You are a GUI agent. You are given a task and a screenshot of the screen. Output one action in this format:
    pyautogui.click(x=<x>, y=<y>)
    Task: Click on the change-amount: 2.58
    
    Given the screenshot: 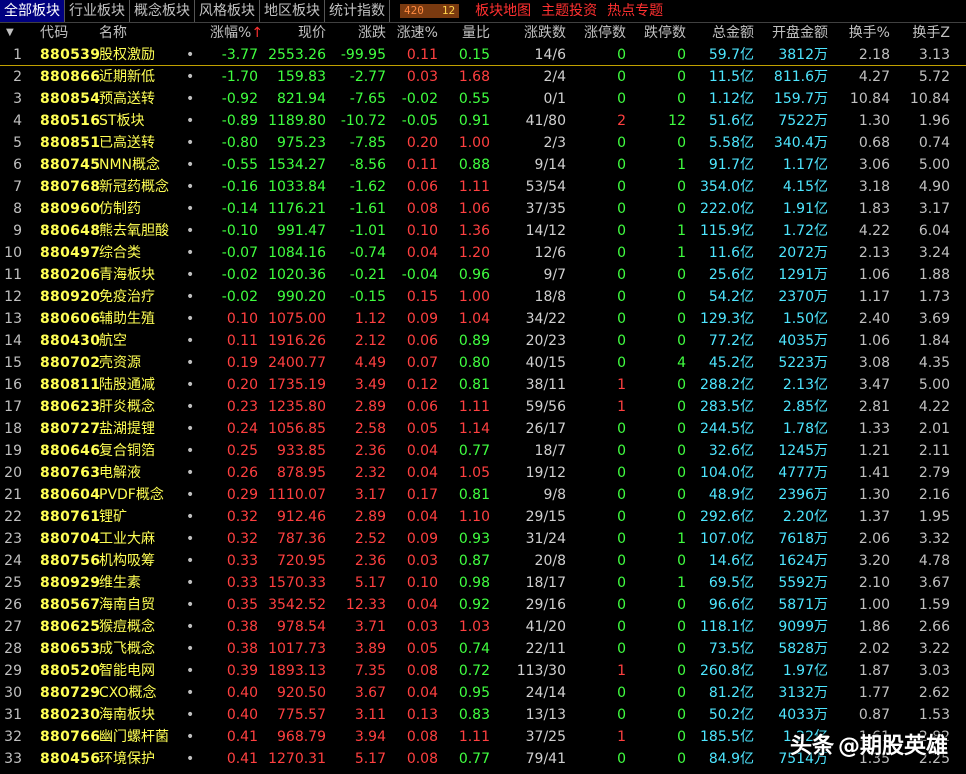 What is the action you would take?
    pyautogui.click(x=370, y=429)
    